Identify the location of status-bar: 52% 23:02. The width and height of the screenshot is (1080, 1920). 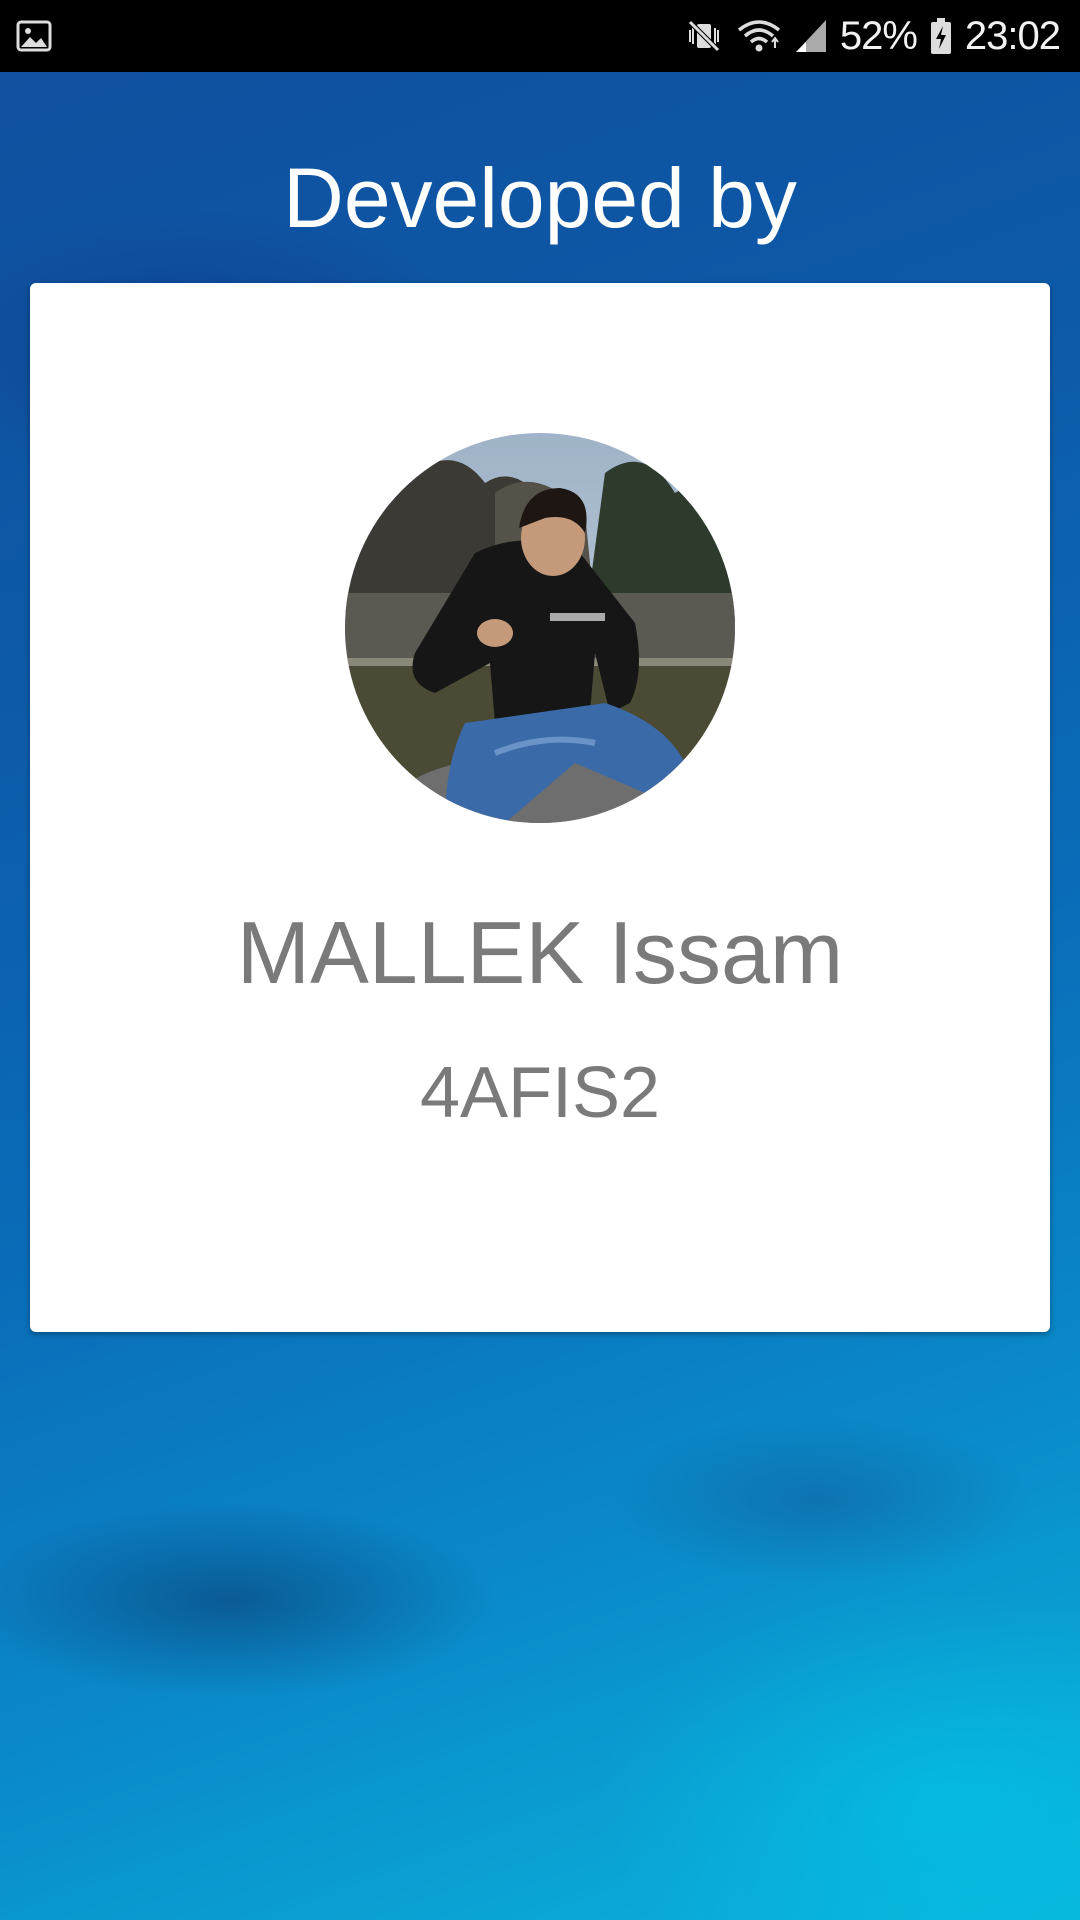
(540, 36).